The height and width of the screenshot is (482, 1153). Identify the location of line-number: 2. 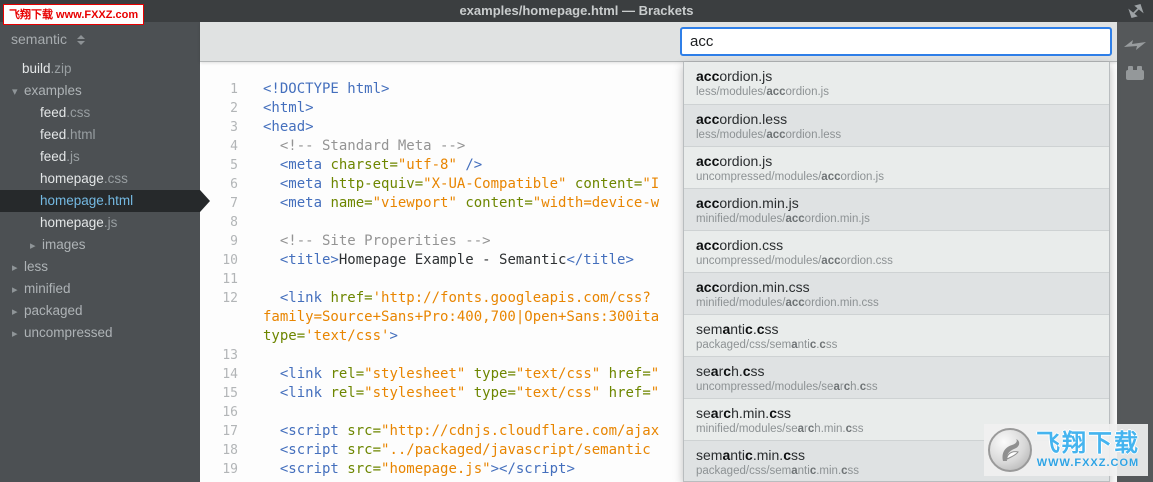
(234, 108).